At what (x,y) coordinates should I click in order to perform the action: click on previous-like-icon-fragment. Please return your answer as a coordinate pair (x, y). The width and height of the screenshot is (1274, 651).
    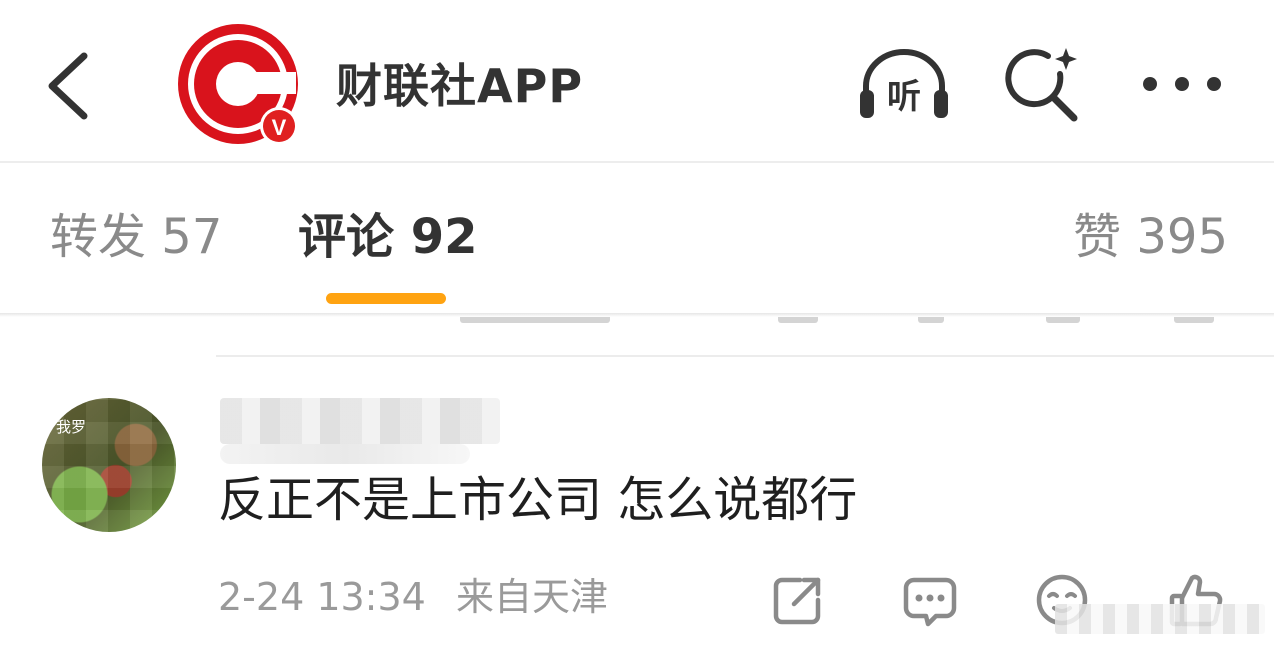
    Looking at the image, I should click on (1194, 320).